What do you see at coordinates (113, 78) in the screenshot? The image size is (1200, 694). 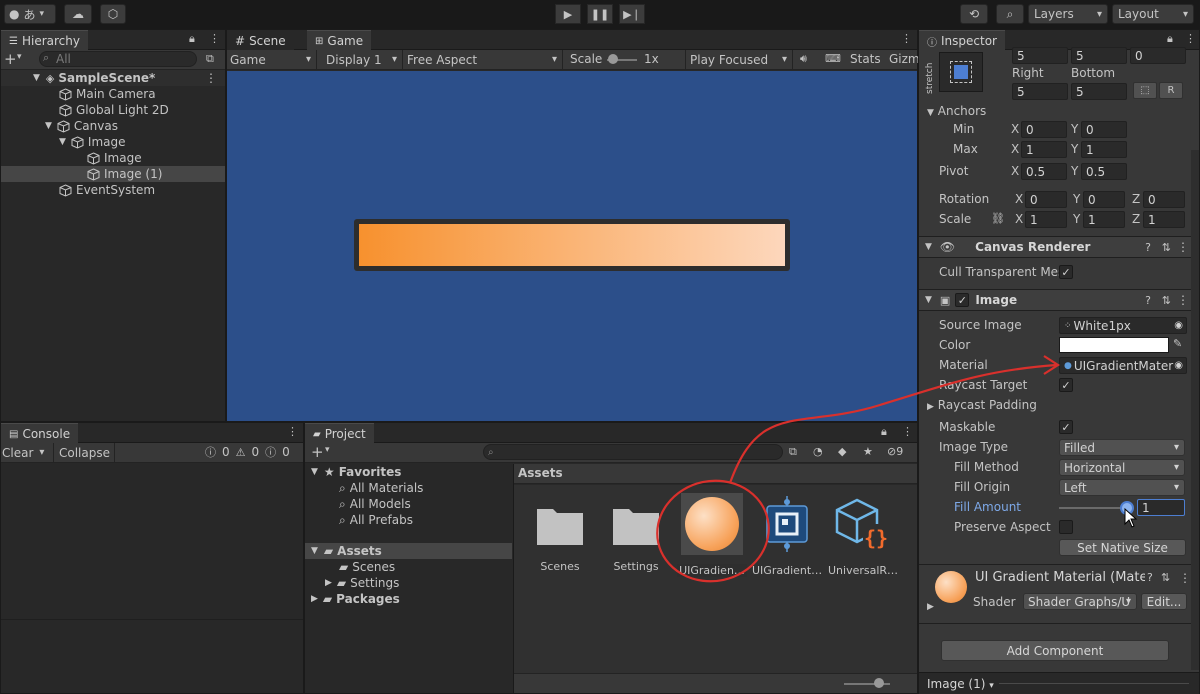 I see `list-item: ▼ ◈ SampleScene* ⋮` at bounding box center [113, 78].